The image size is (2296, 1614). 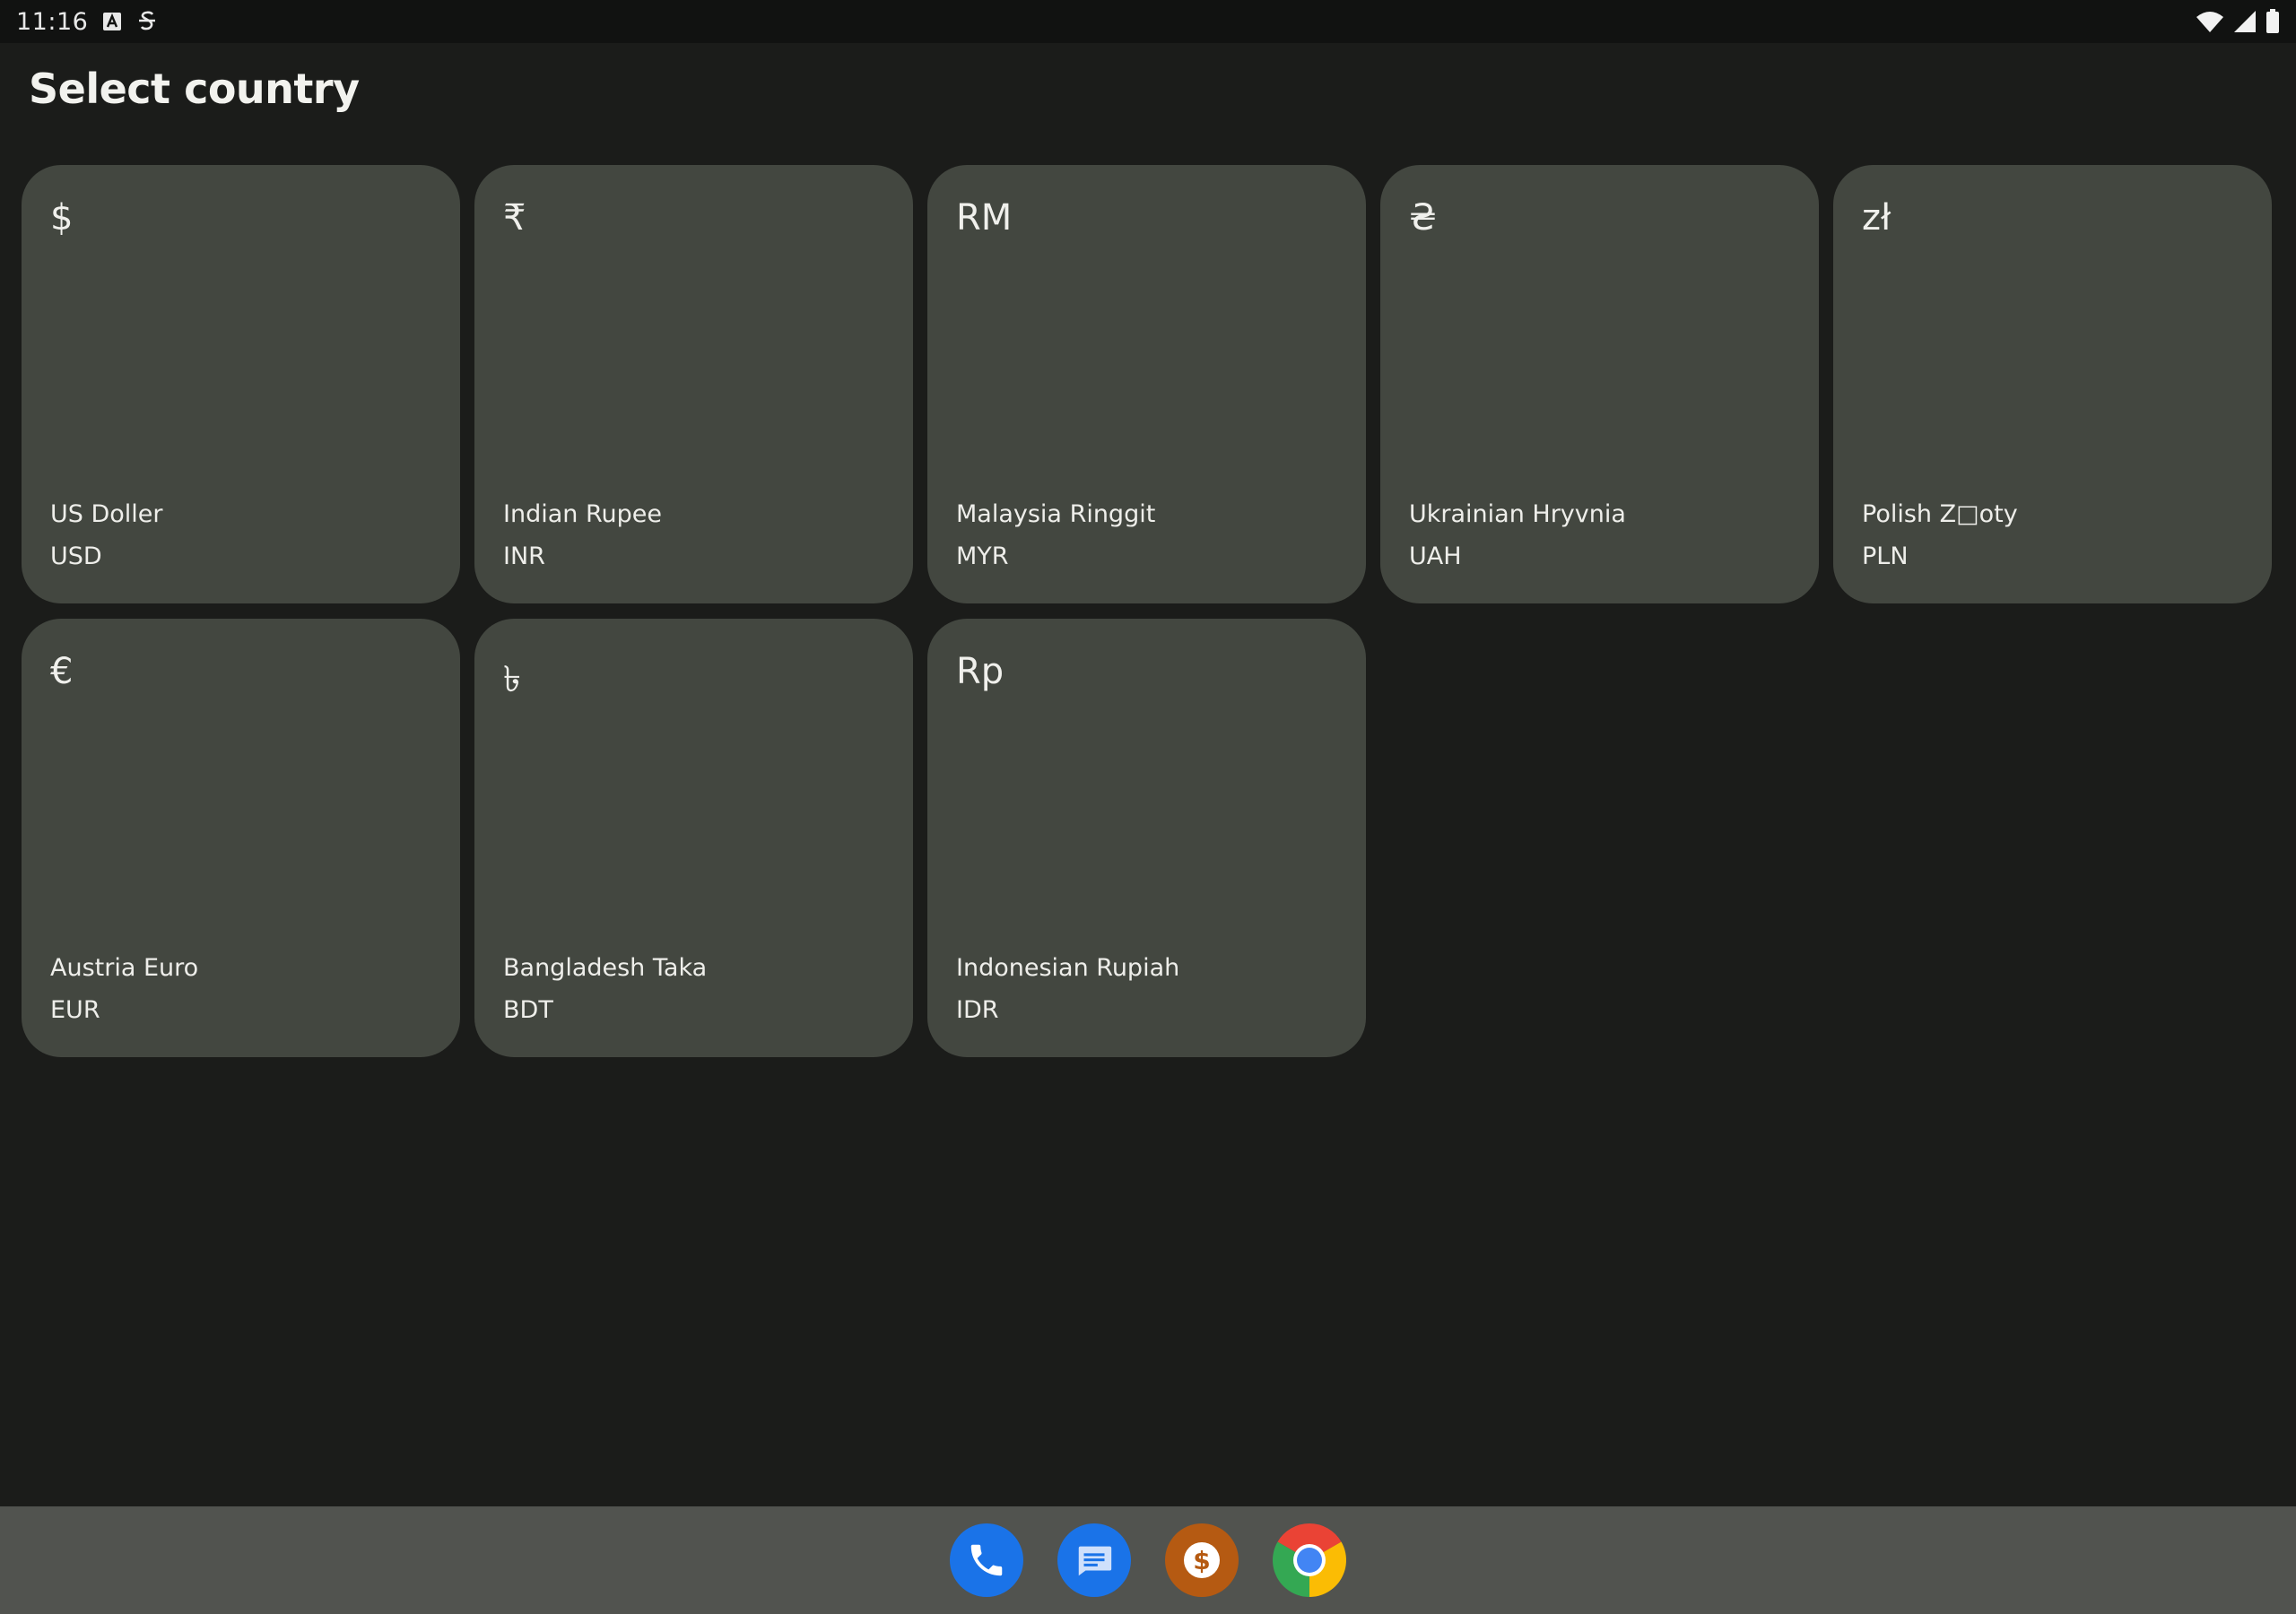 I want to click on currency-card-idr: Rp Indonesian Rupiah IDR, so click(x=1146, y=838).